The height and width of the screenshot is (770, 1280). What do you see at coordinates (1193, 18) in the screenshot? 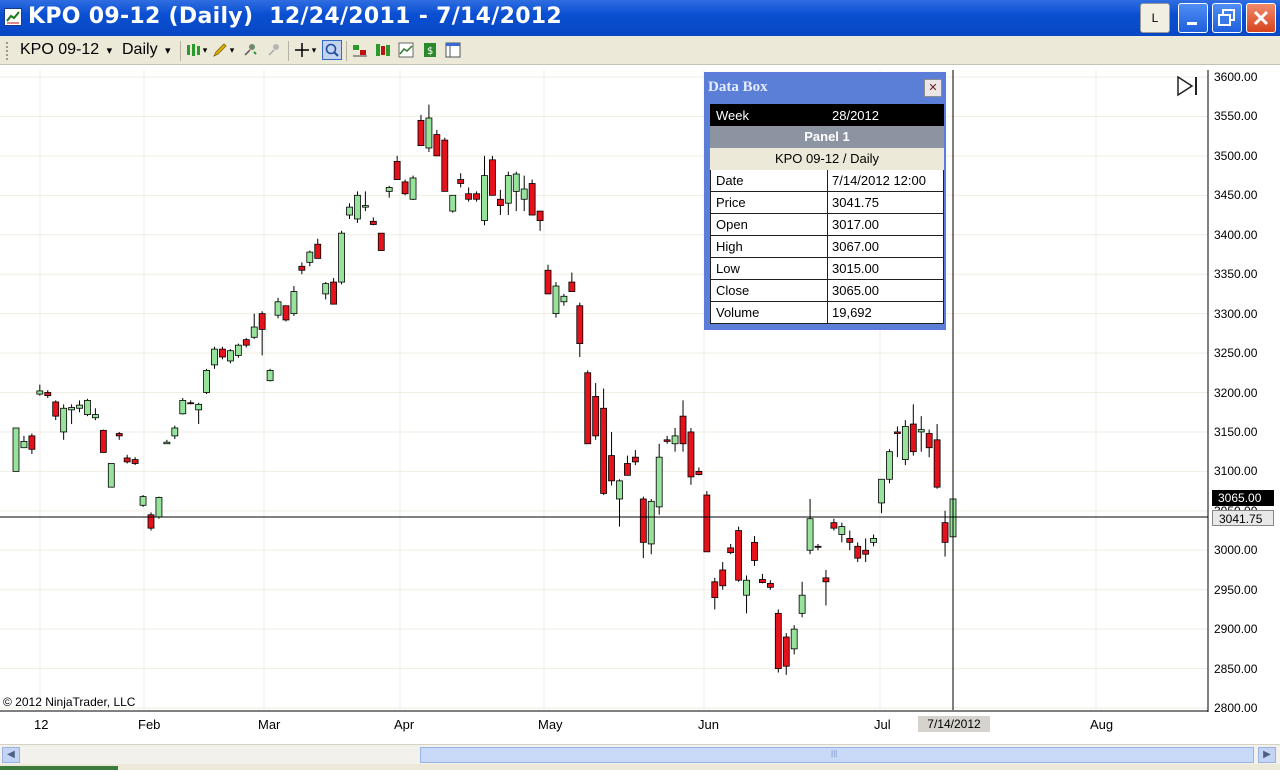
I see `minimize-button` at bounding box center [1193, 18].